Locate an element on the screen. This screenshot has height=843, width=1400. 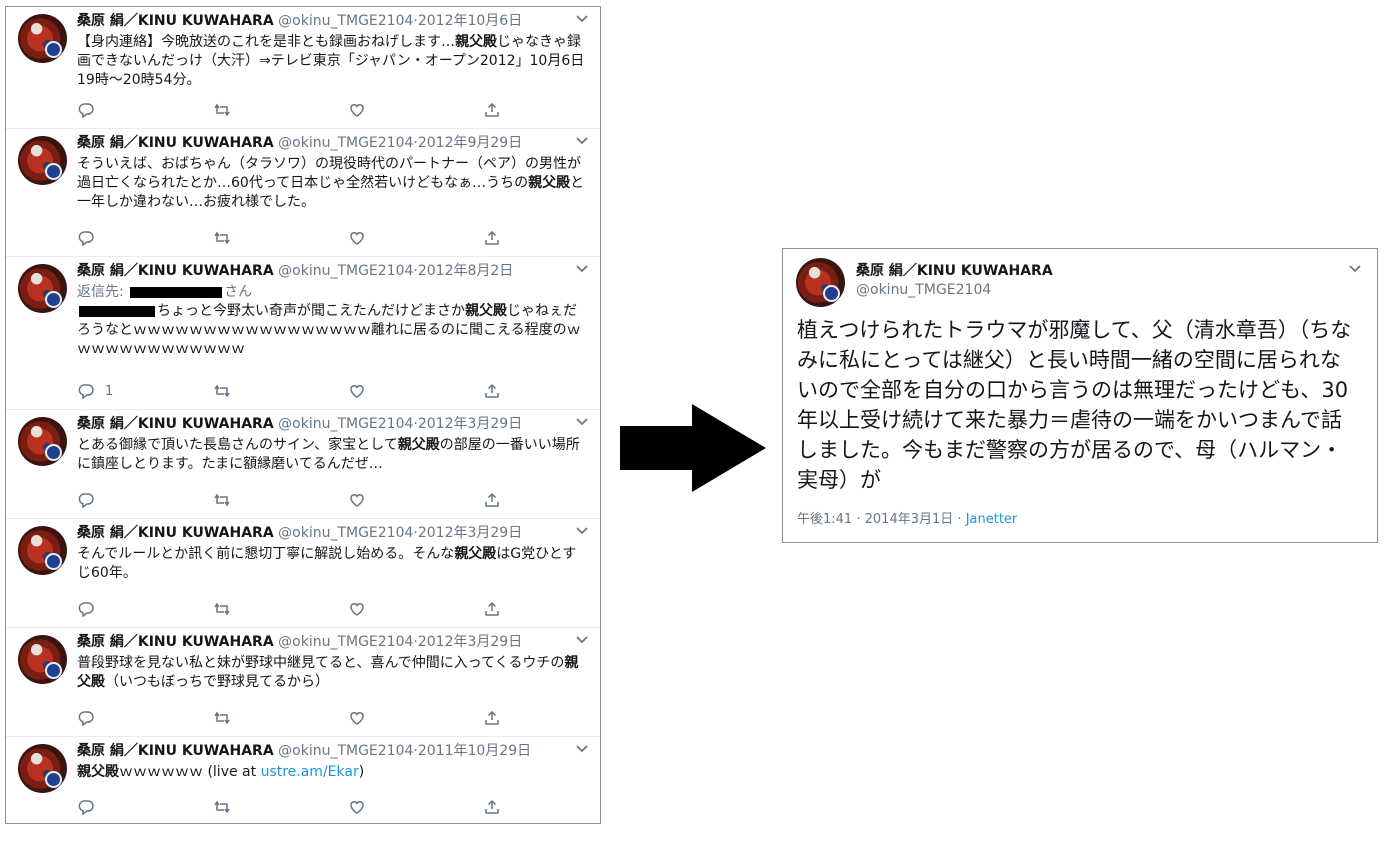
client-app-link: Janetter is located at coordinates (992, 519).